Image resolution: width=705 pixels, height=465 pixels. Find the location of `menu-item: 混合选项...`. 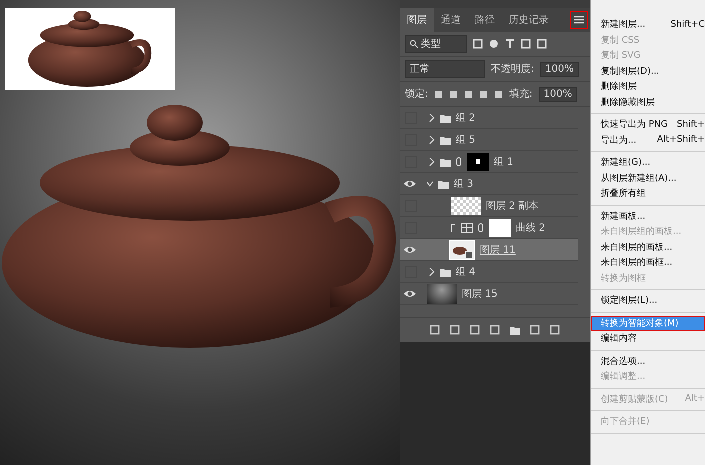

menu-item: 混合选项... is located at coordinates (648, 361).